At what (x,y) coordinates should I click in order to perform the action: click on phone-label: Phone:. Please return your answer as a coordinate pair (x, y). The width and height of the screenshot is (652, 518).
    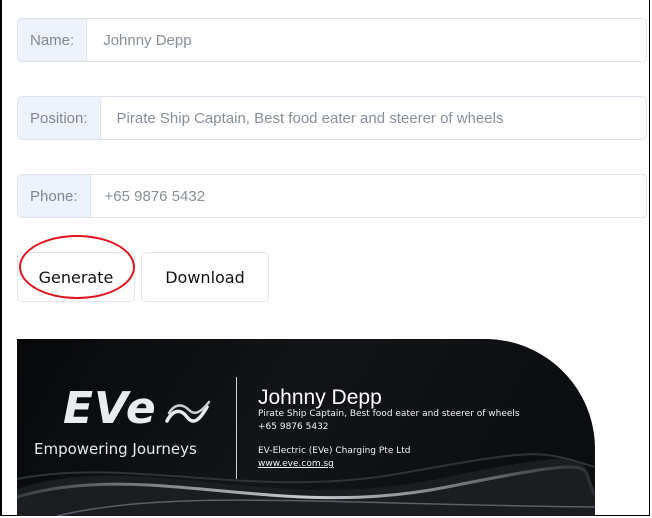
    Looking at the image, I should click on (54, 196).